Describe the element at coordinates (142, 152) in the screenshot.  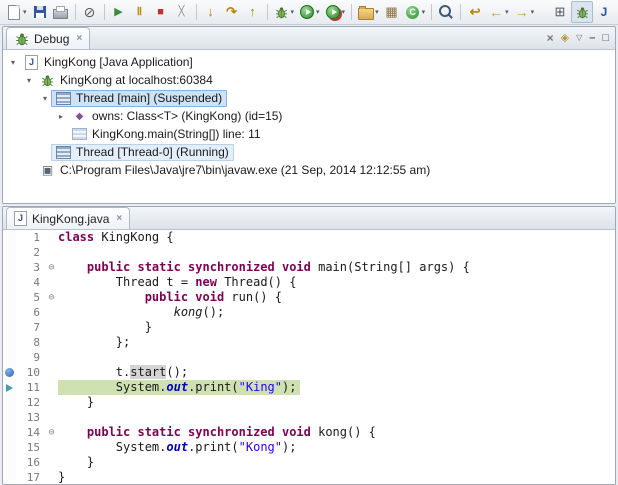
I see `tree-item: Thread [Thread-0] (Running)` at that location.